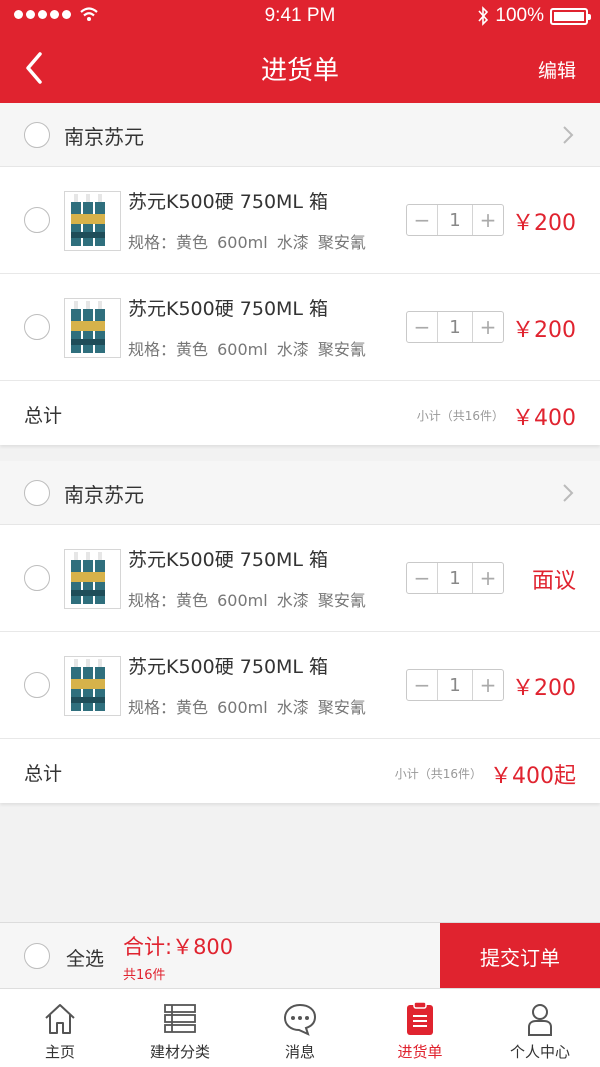  I want to click on sum-total: 合计:￥800, so click(178, 947).